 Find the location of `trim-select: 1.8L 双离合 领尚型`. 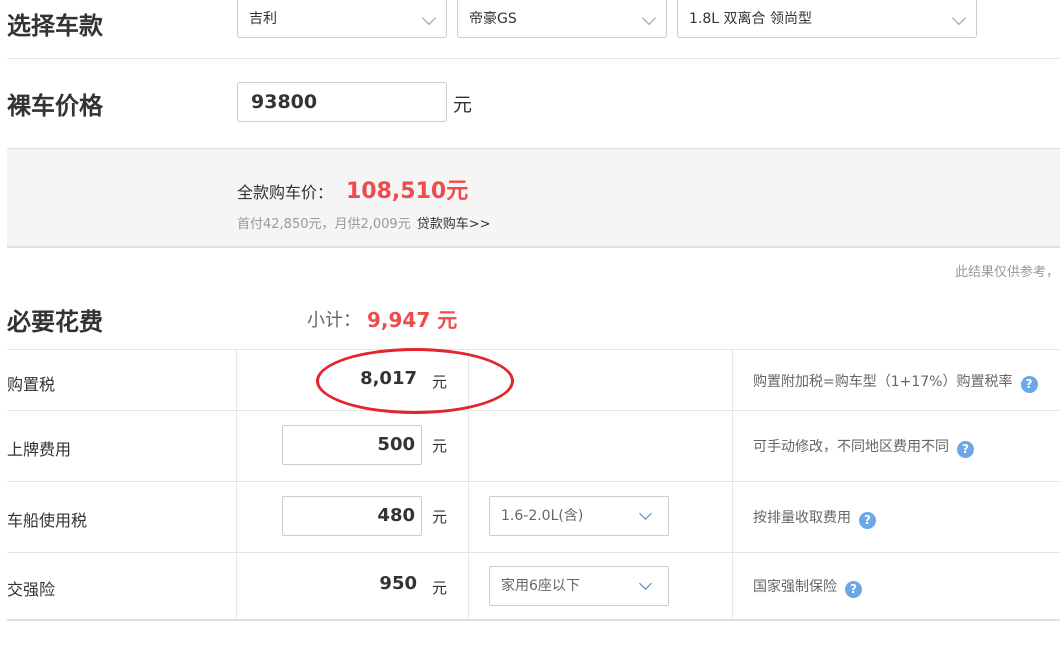

trim-select: 1.8L 双离合 领尚型 is located at coordinates (827, 19).